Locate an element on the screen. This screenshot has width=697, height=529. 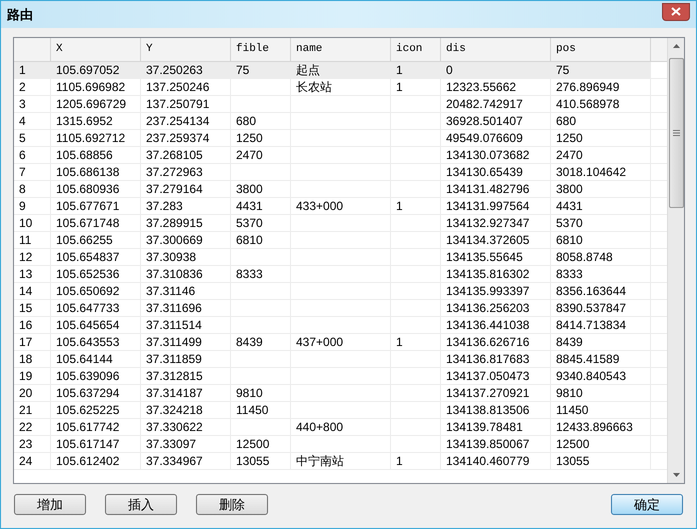
table-cell: 37.272963 is located at coordinates (174, 172).